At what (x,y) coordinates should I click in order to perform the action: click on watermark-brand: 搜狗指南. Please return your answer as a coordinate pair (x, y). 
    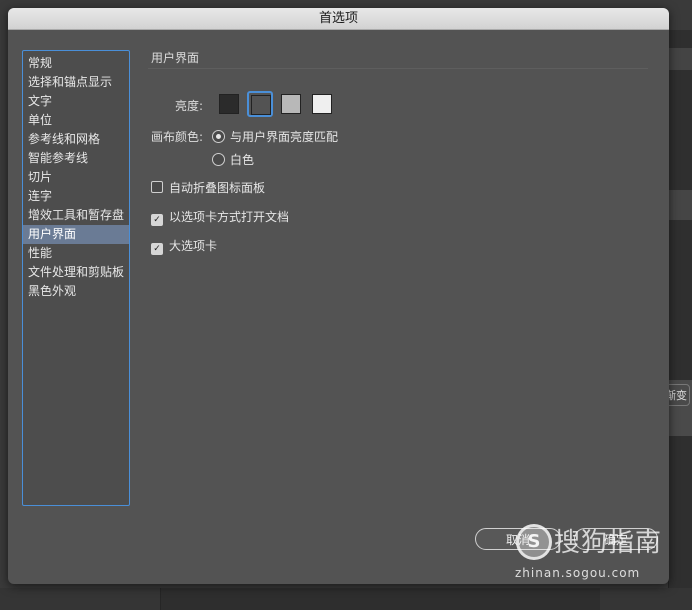
    Looking at the image, I should click on (608, 543).